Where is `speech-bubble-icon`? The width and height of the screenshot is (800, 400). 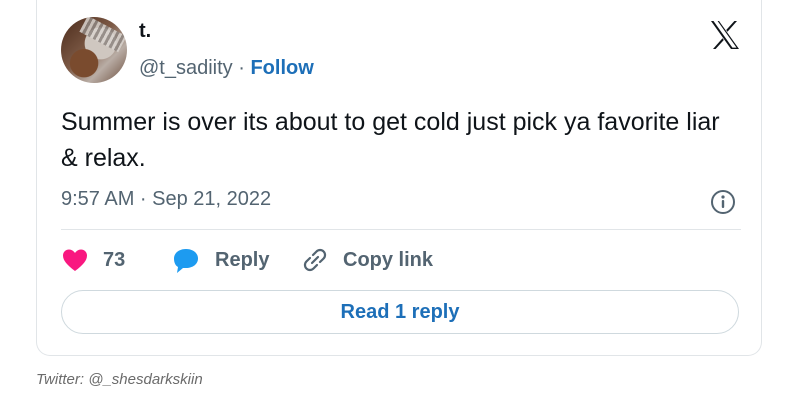 speech-bubble-icon is located at coordinates (186, 261).